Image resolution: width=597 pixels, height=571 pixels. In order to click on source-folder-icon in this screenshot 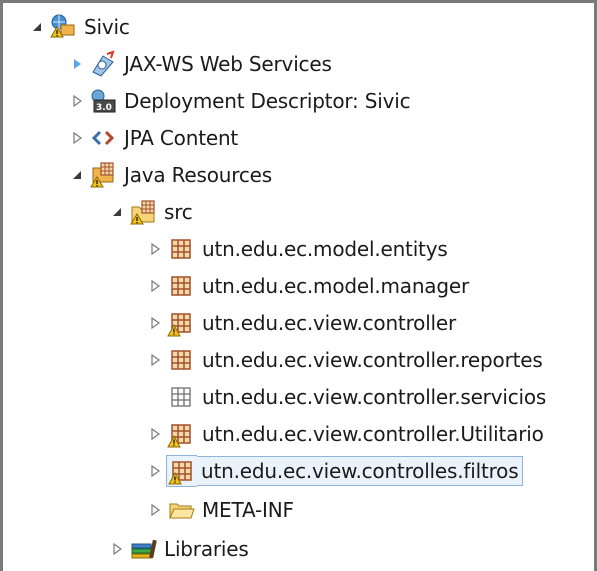, I will do `click(143, 212)`.